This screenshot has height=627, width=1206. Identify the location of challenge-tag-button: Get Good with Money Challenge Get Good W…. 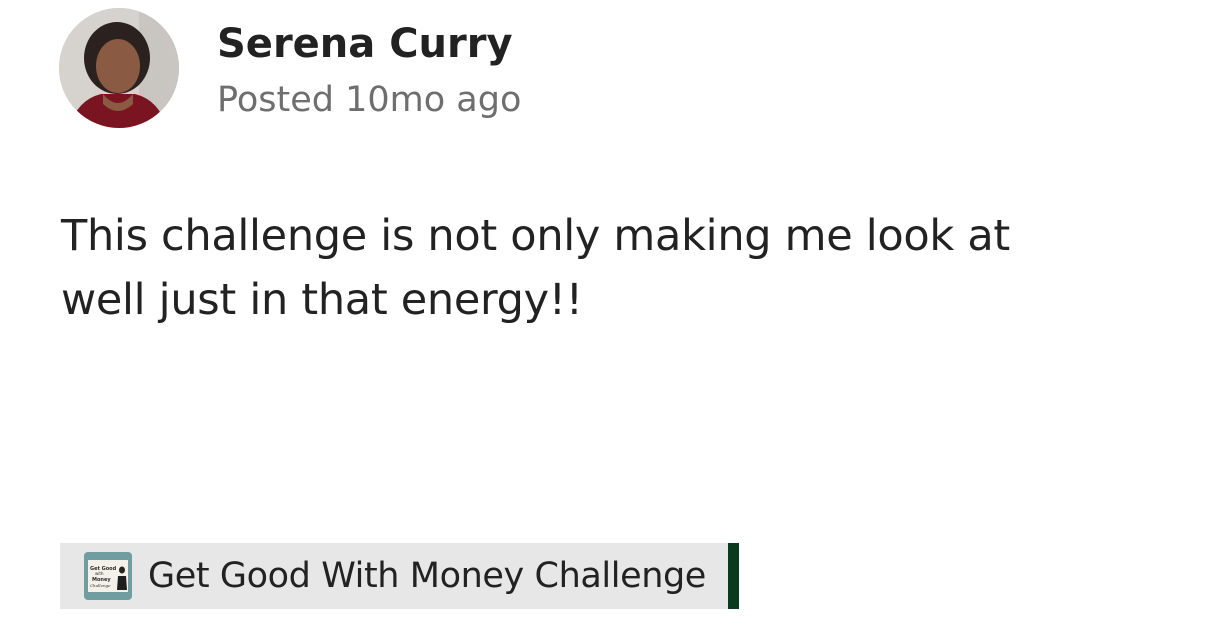
(399, 576).